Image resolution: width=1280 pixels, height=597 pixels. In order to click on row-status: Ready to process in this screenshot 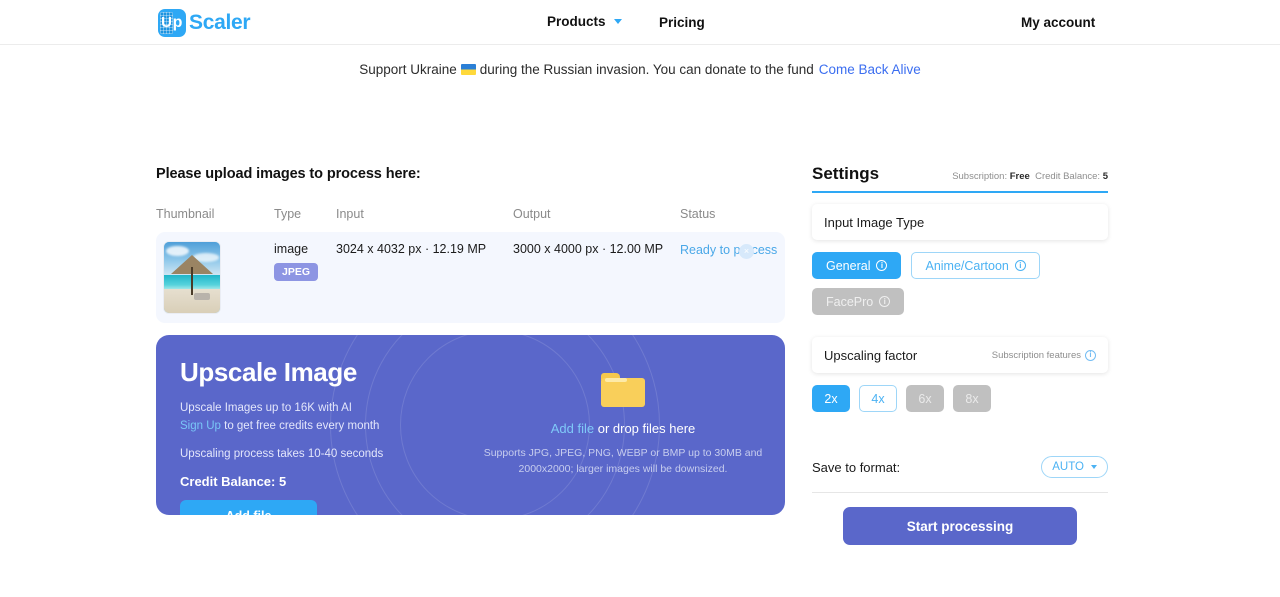, I will do `click(732, 277)`.